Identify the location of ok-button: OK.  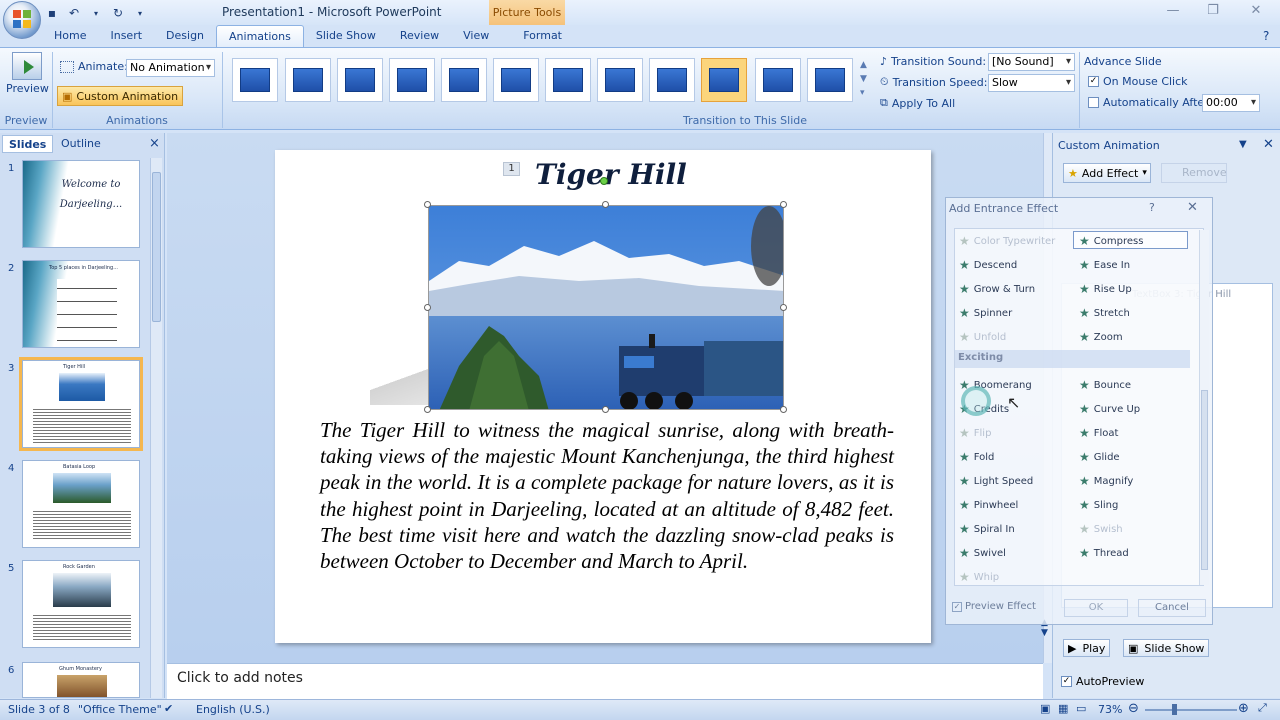
(1096, 608).